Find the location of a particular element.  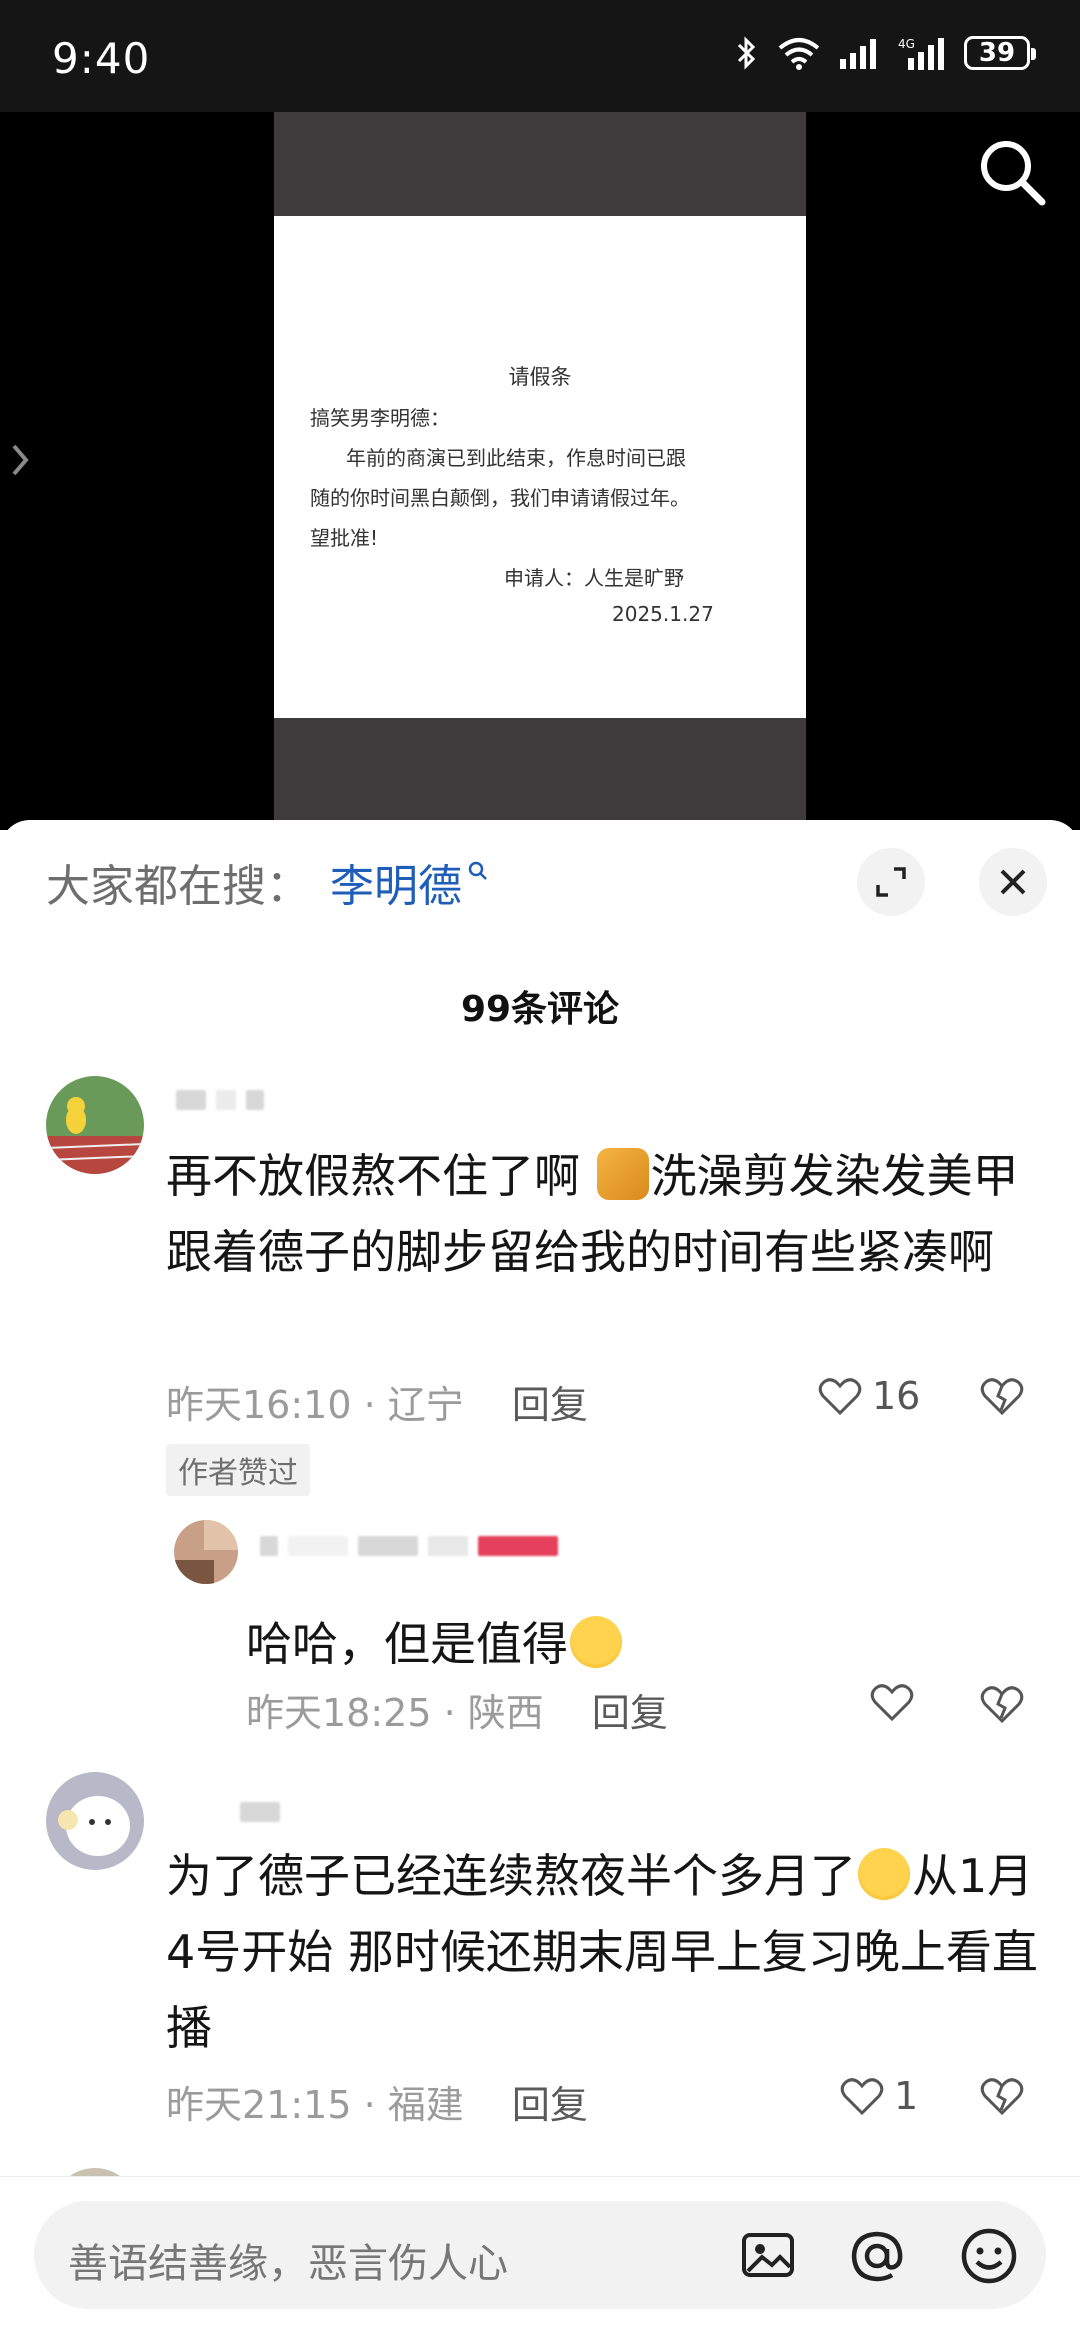

emoji-icon is located at coordinates (989, 2256).